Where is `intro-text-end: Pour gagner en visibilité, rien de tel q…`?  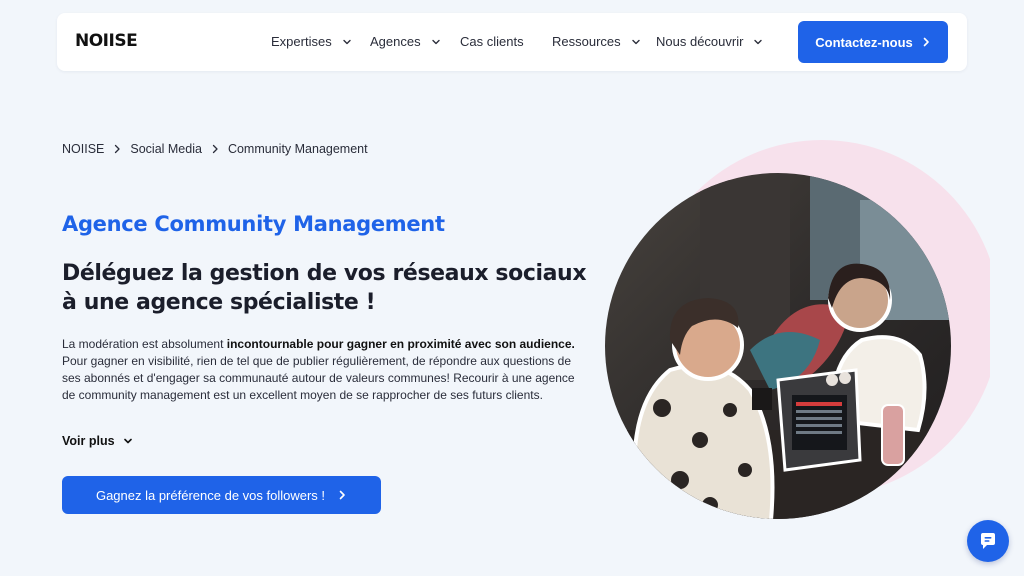 intro-text-end: Pour gagner en visibilité, rien de tel q… is located at coordinates (318, 378).